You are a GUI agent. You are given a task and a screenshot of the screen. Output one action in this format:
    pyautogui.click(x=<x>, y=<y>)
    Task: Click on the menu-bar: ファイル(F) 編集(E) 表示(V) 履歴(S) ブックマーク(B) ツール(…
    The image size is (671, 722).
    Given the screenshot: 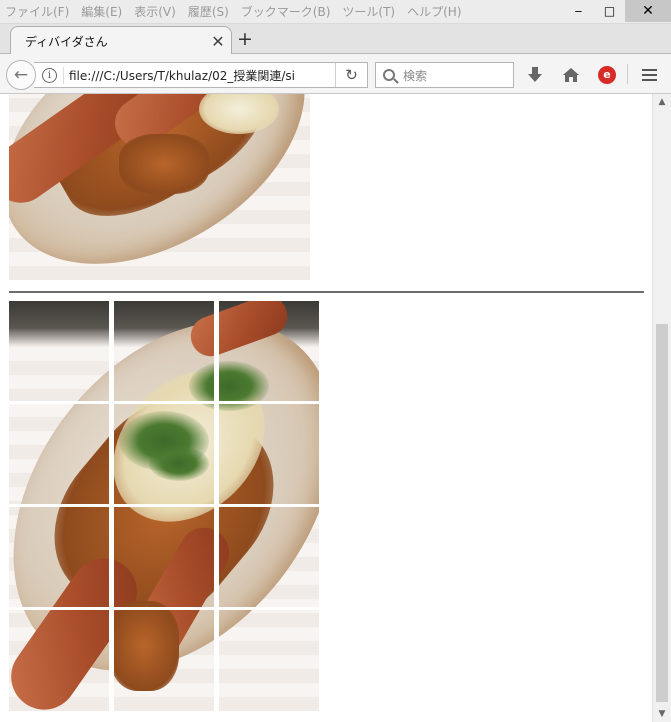 What is the action you would take?
    pyautogui.click(x=335, y=12)
    